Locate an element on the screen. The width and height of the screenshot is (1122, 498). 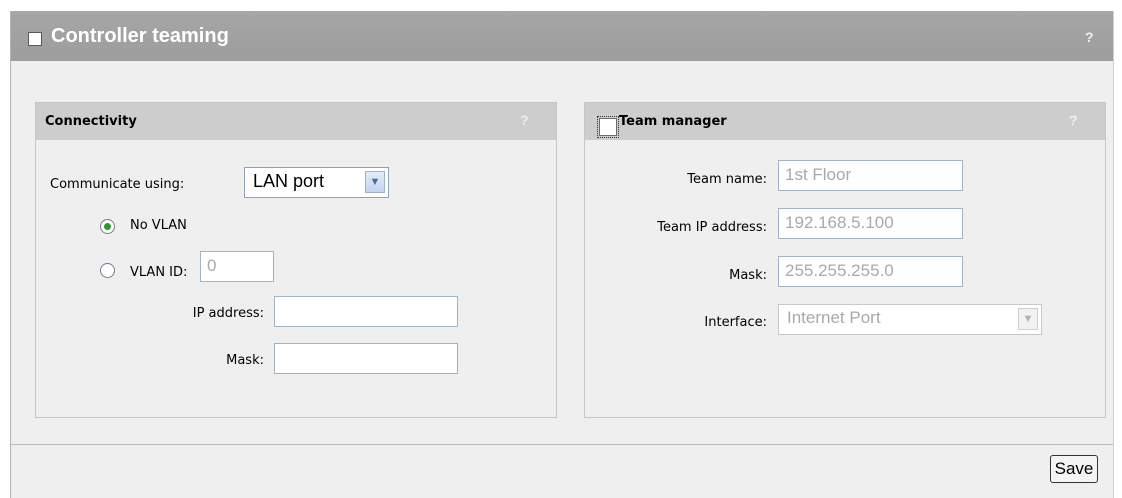
connectivity-panel-header: Connectivity ? is located at coordinates (296, 121).